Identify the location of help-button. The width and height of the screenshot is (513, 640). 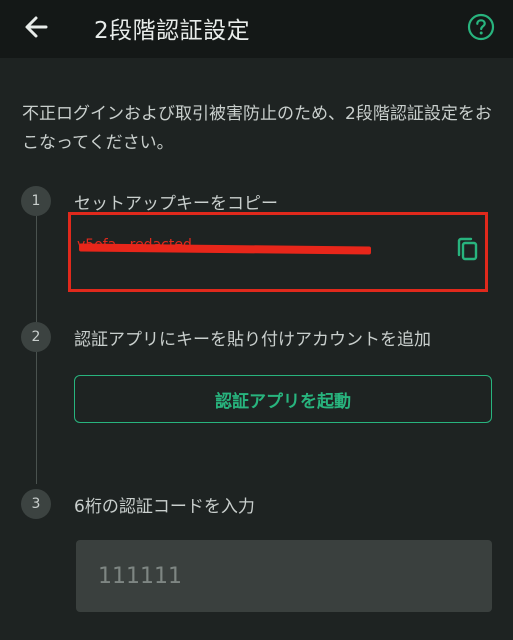
(481, 27).